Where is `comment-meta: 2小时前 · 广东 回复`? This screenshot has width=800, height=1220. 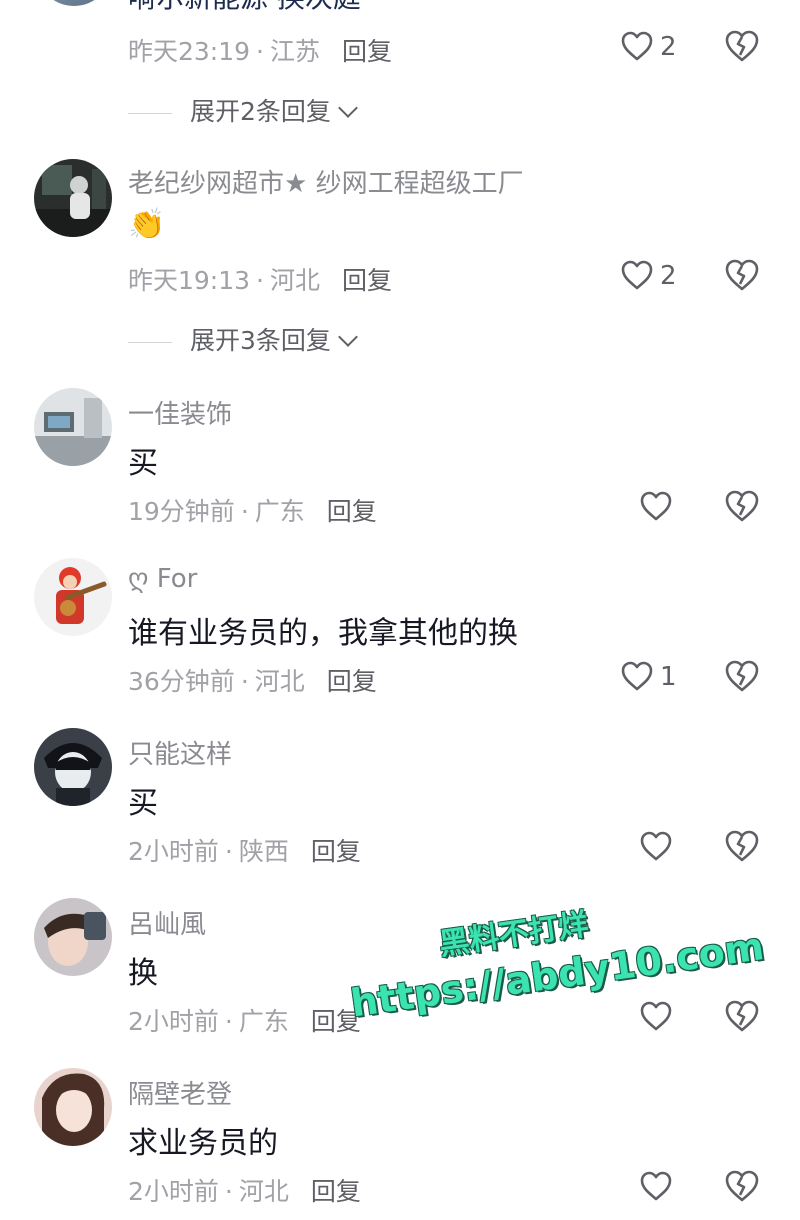 comment-meta: 2小时前 · 广东 回复 is located at coordinates (244, 1020).